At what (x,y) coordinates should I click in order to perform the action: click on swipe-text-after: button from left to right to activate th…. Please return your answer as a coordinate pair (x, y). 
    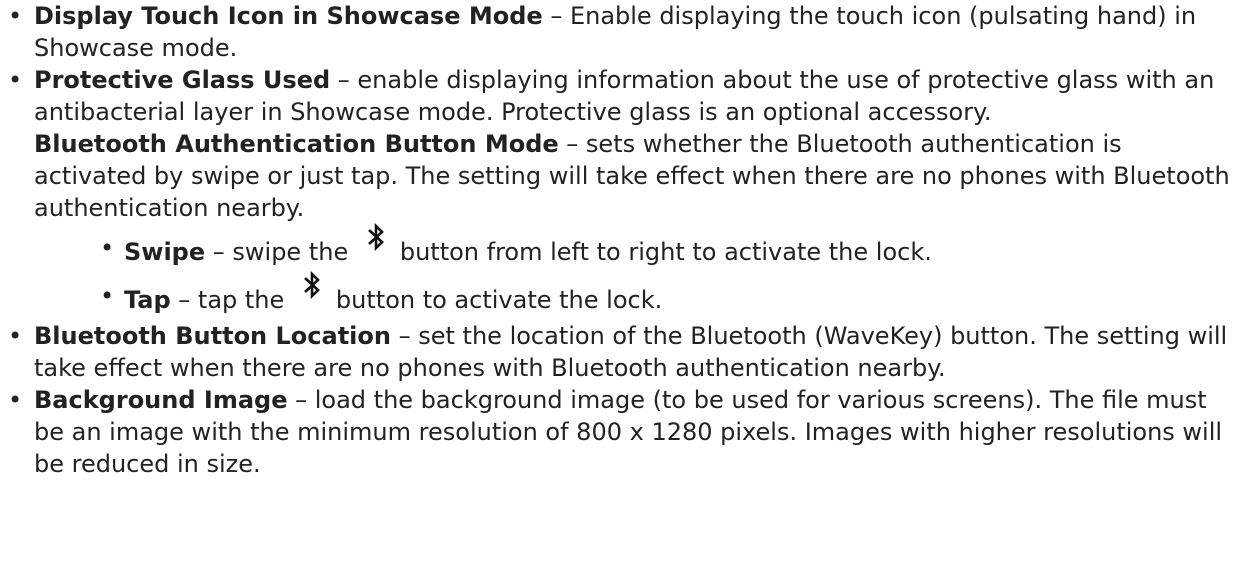
    Looking at the image, I should click on (665, 252).